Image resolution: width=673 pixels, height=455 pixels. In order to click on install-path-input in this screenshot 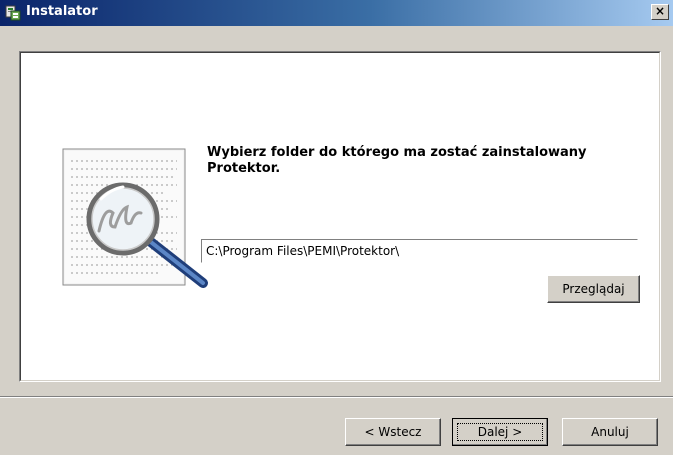, I will do `click(419, 251)`.